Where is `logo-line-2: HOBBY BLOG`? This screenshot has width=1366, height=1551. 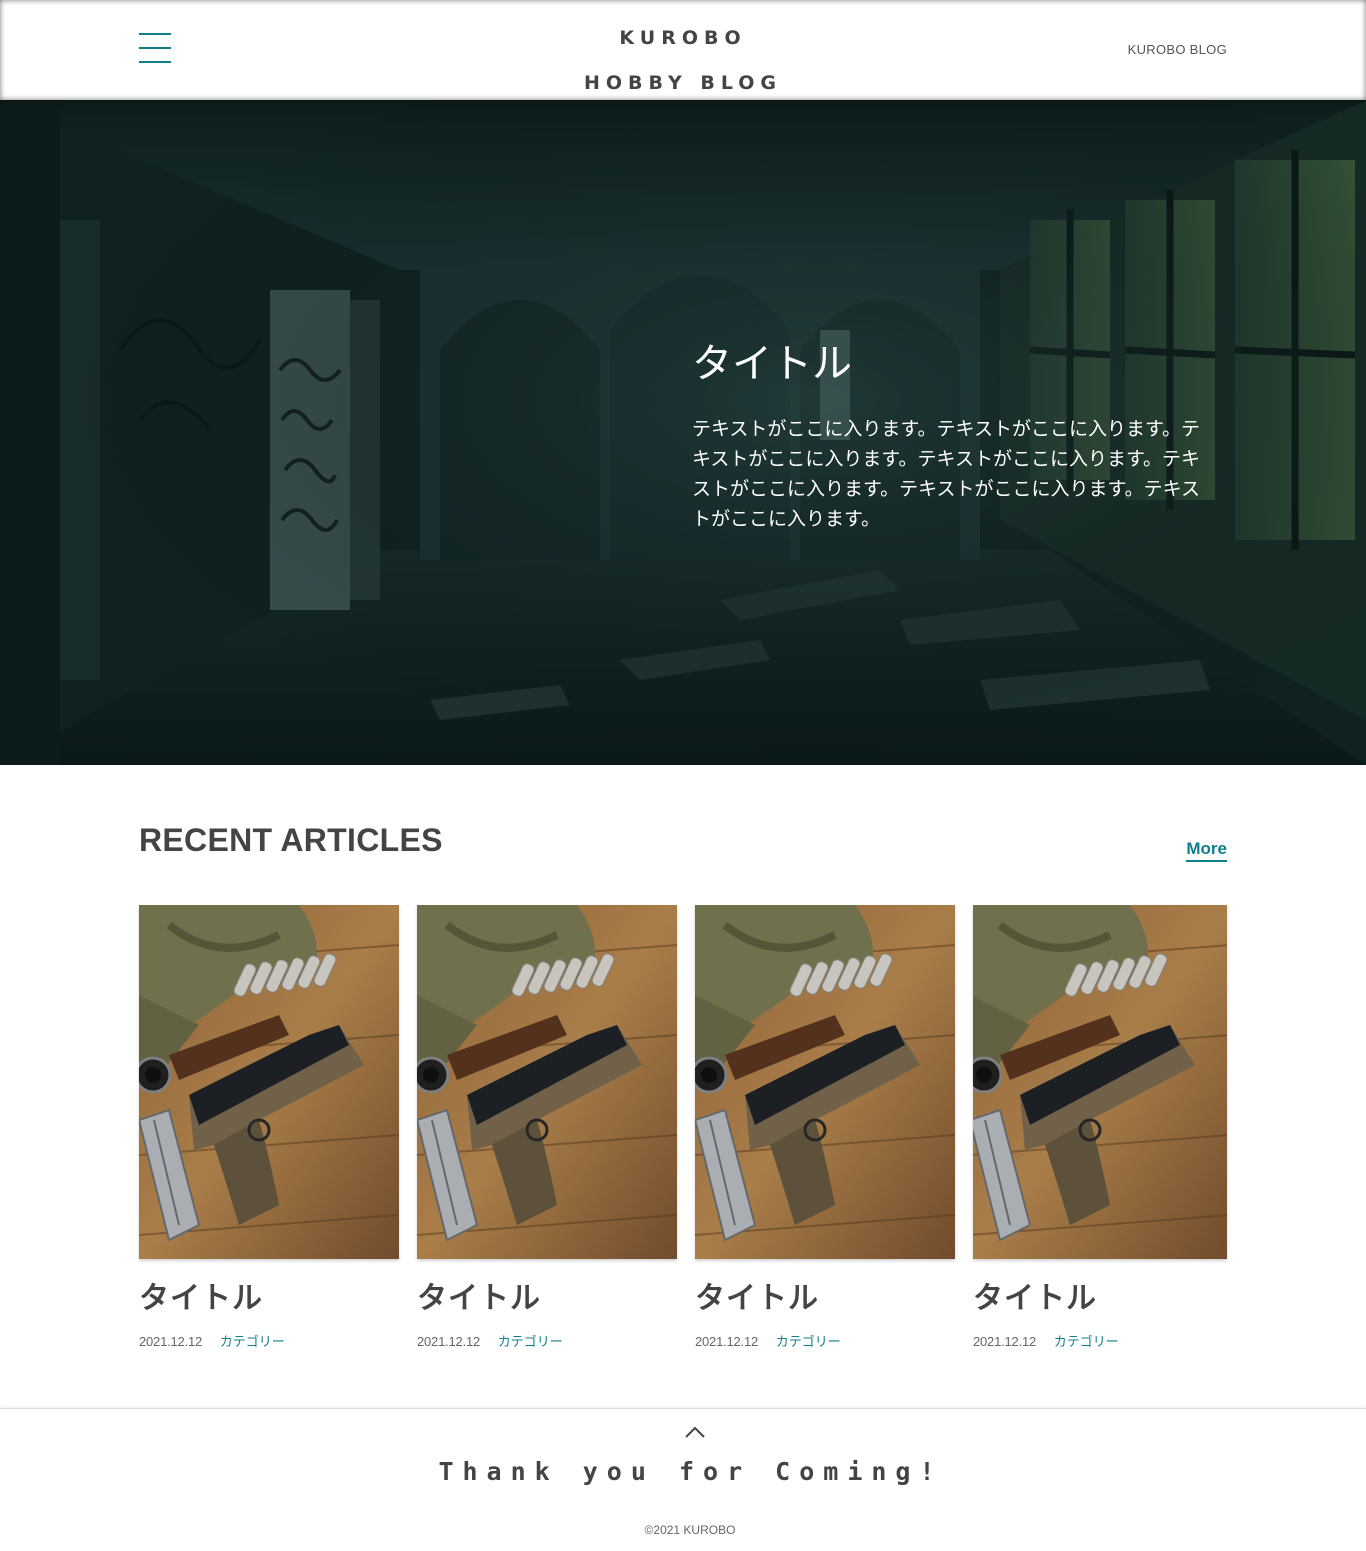 logo-line-2: HOBBY BLOG is located at coordinates (682, 83).